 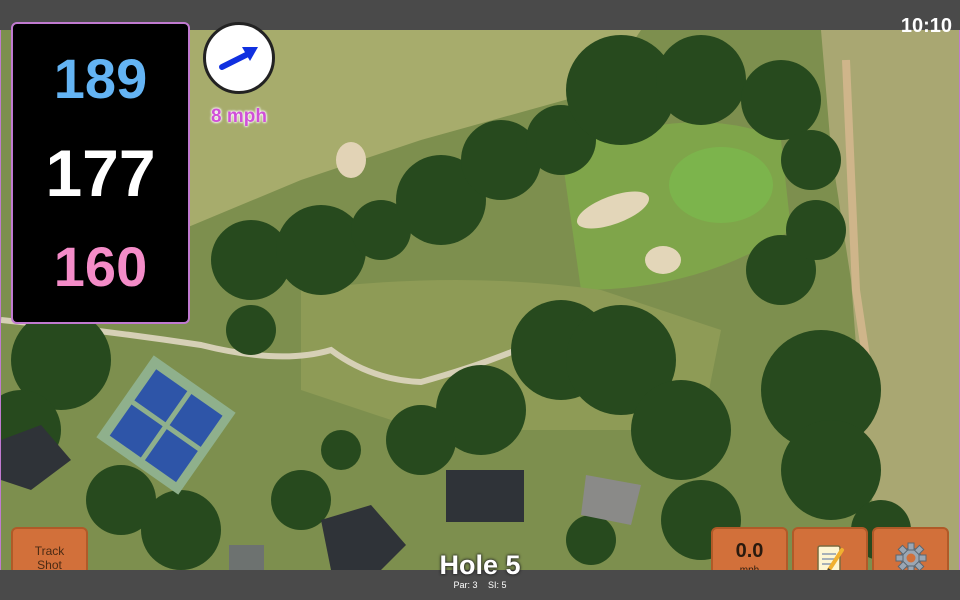 I want to click on yardage-panel: 189 177 160, so click(x=100, y=173).